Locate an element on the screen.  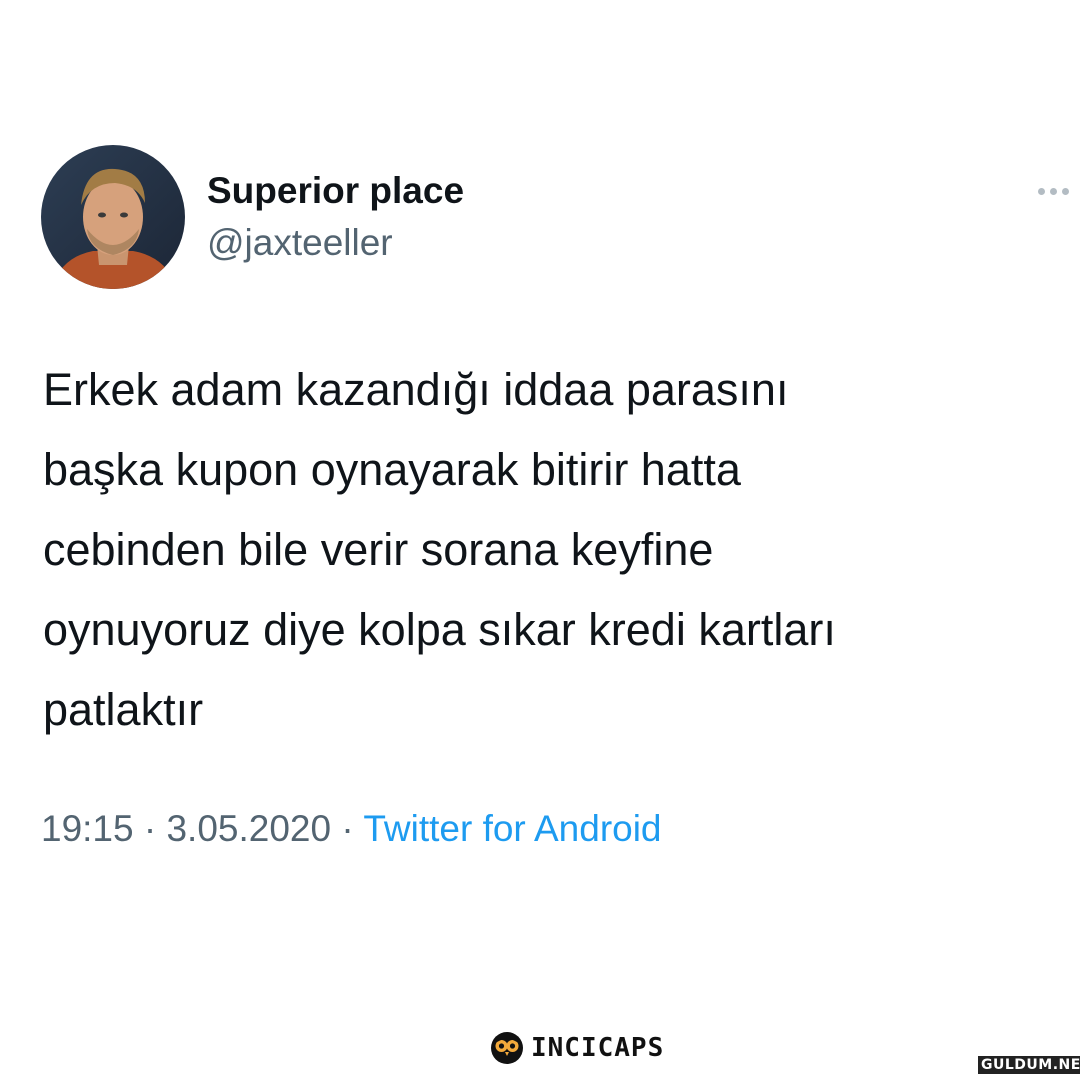
avatar-image is located at coordinates (113, 217).